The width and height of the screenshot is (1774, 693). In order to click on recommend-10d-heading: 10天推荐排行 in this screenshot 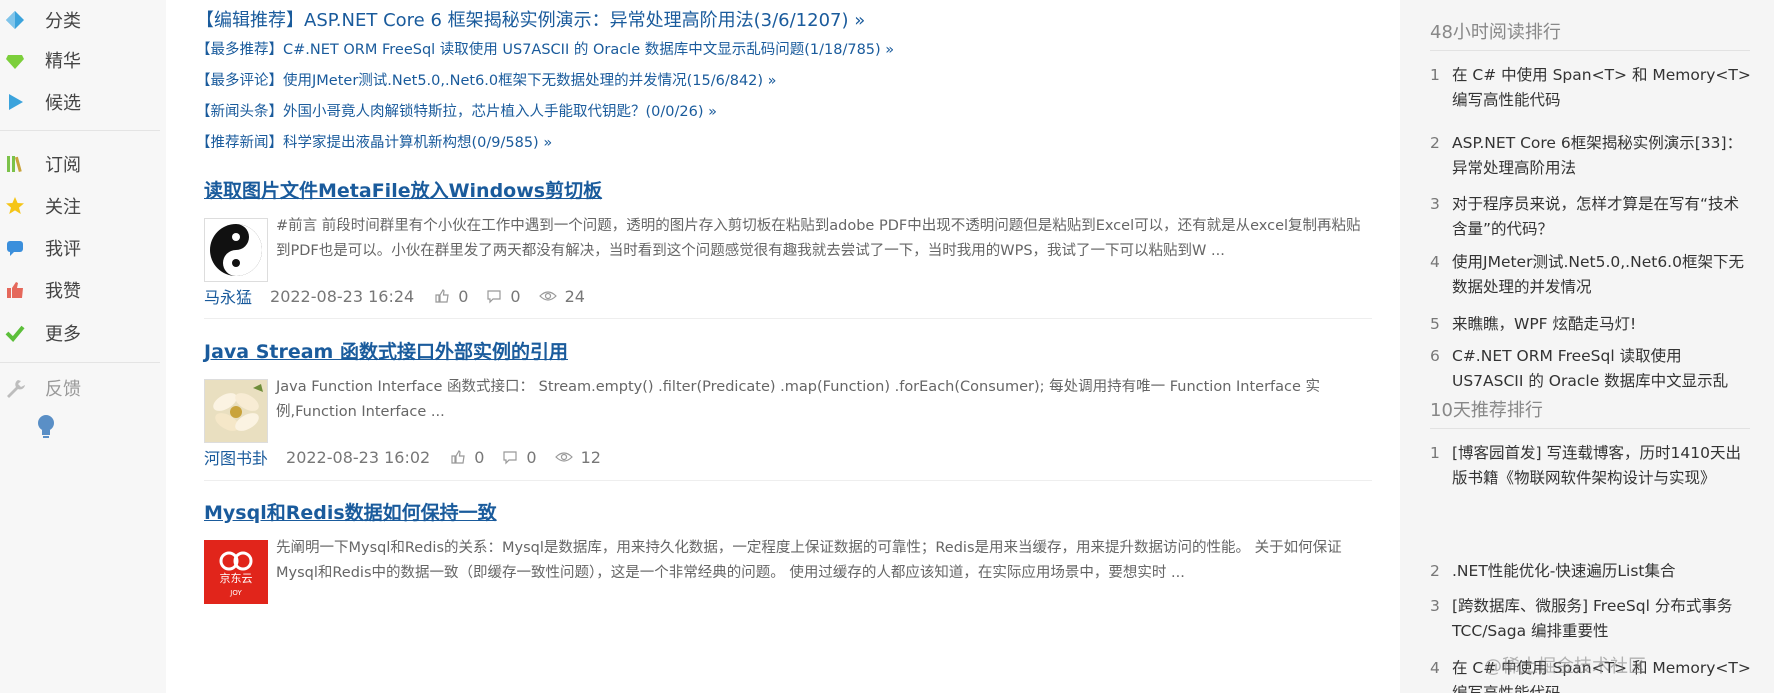, I will do `click(1486, 410)`.